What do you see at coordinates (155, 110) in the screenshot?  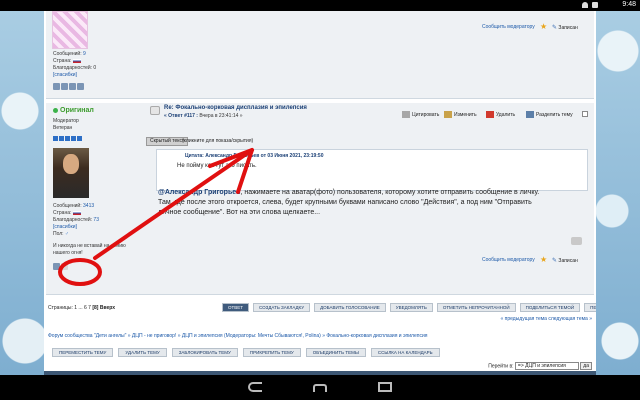 I see `topic-icon` at bounding box center [155, 110].